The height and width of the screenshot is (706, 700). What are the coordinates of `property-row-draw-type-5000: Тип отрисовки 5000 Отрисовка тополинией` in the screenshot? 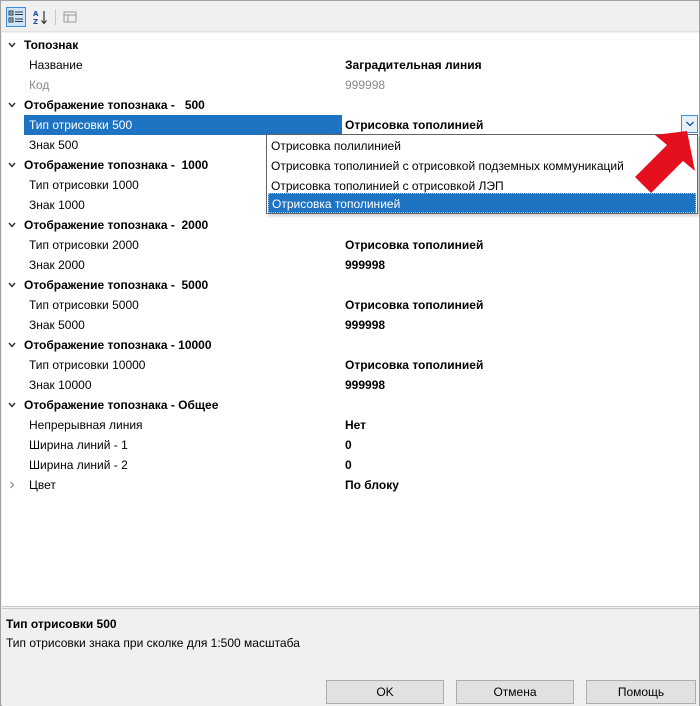 It's located at (350, 305).